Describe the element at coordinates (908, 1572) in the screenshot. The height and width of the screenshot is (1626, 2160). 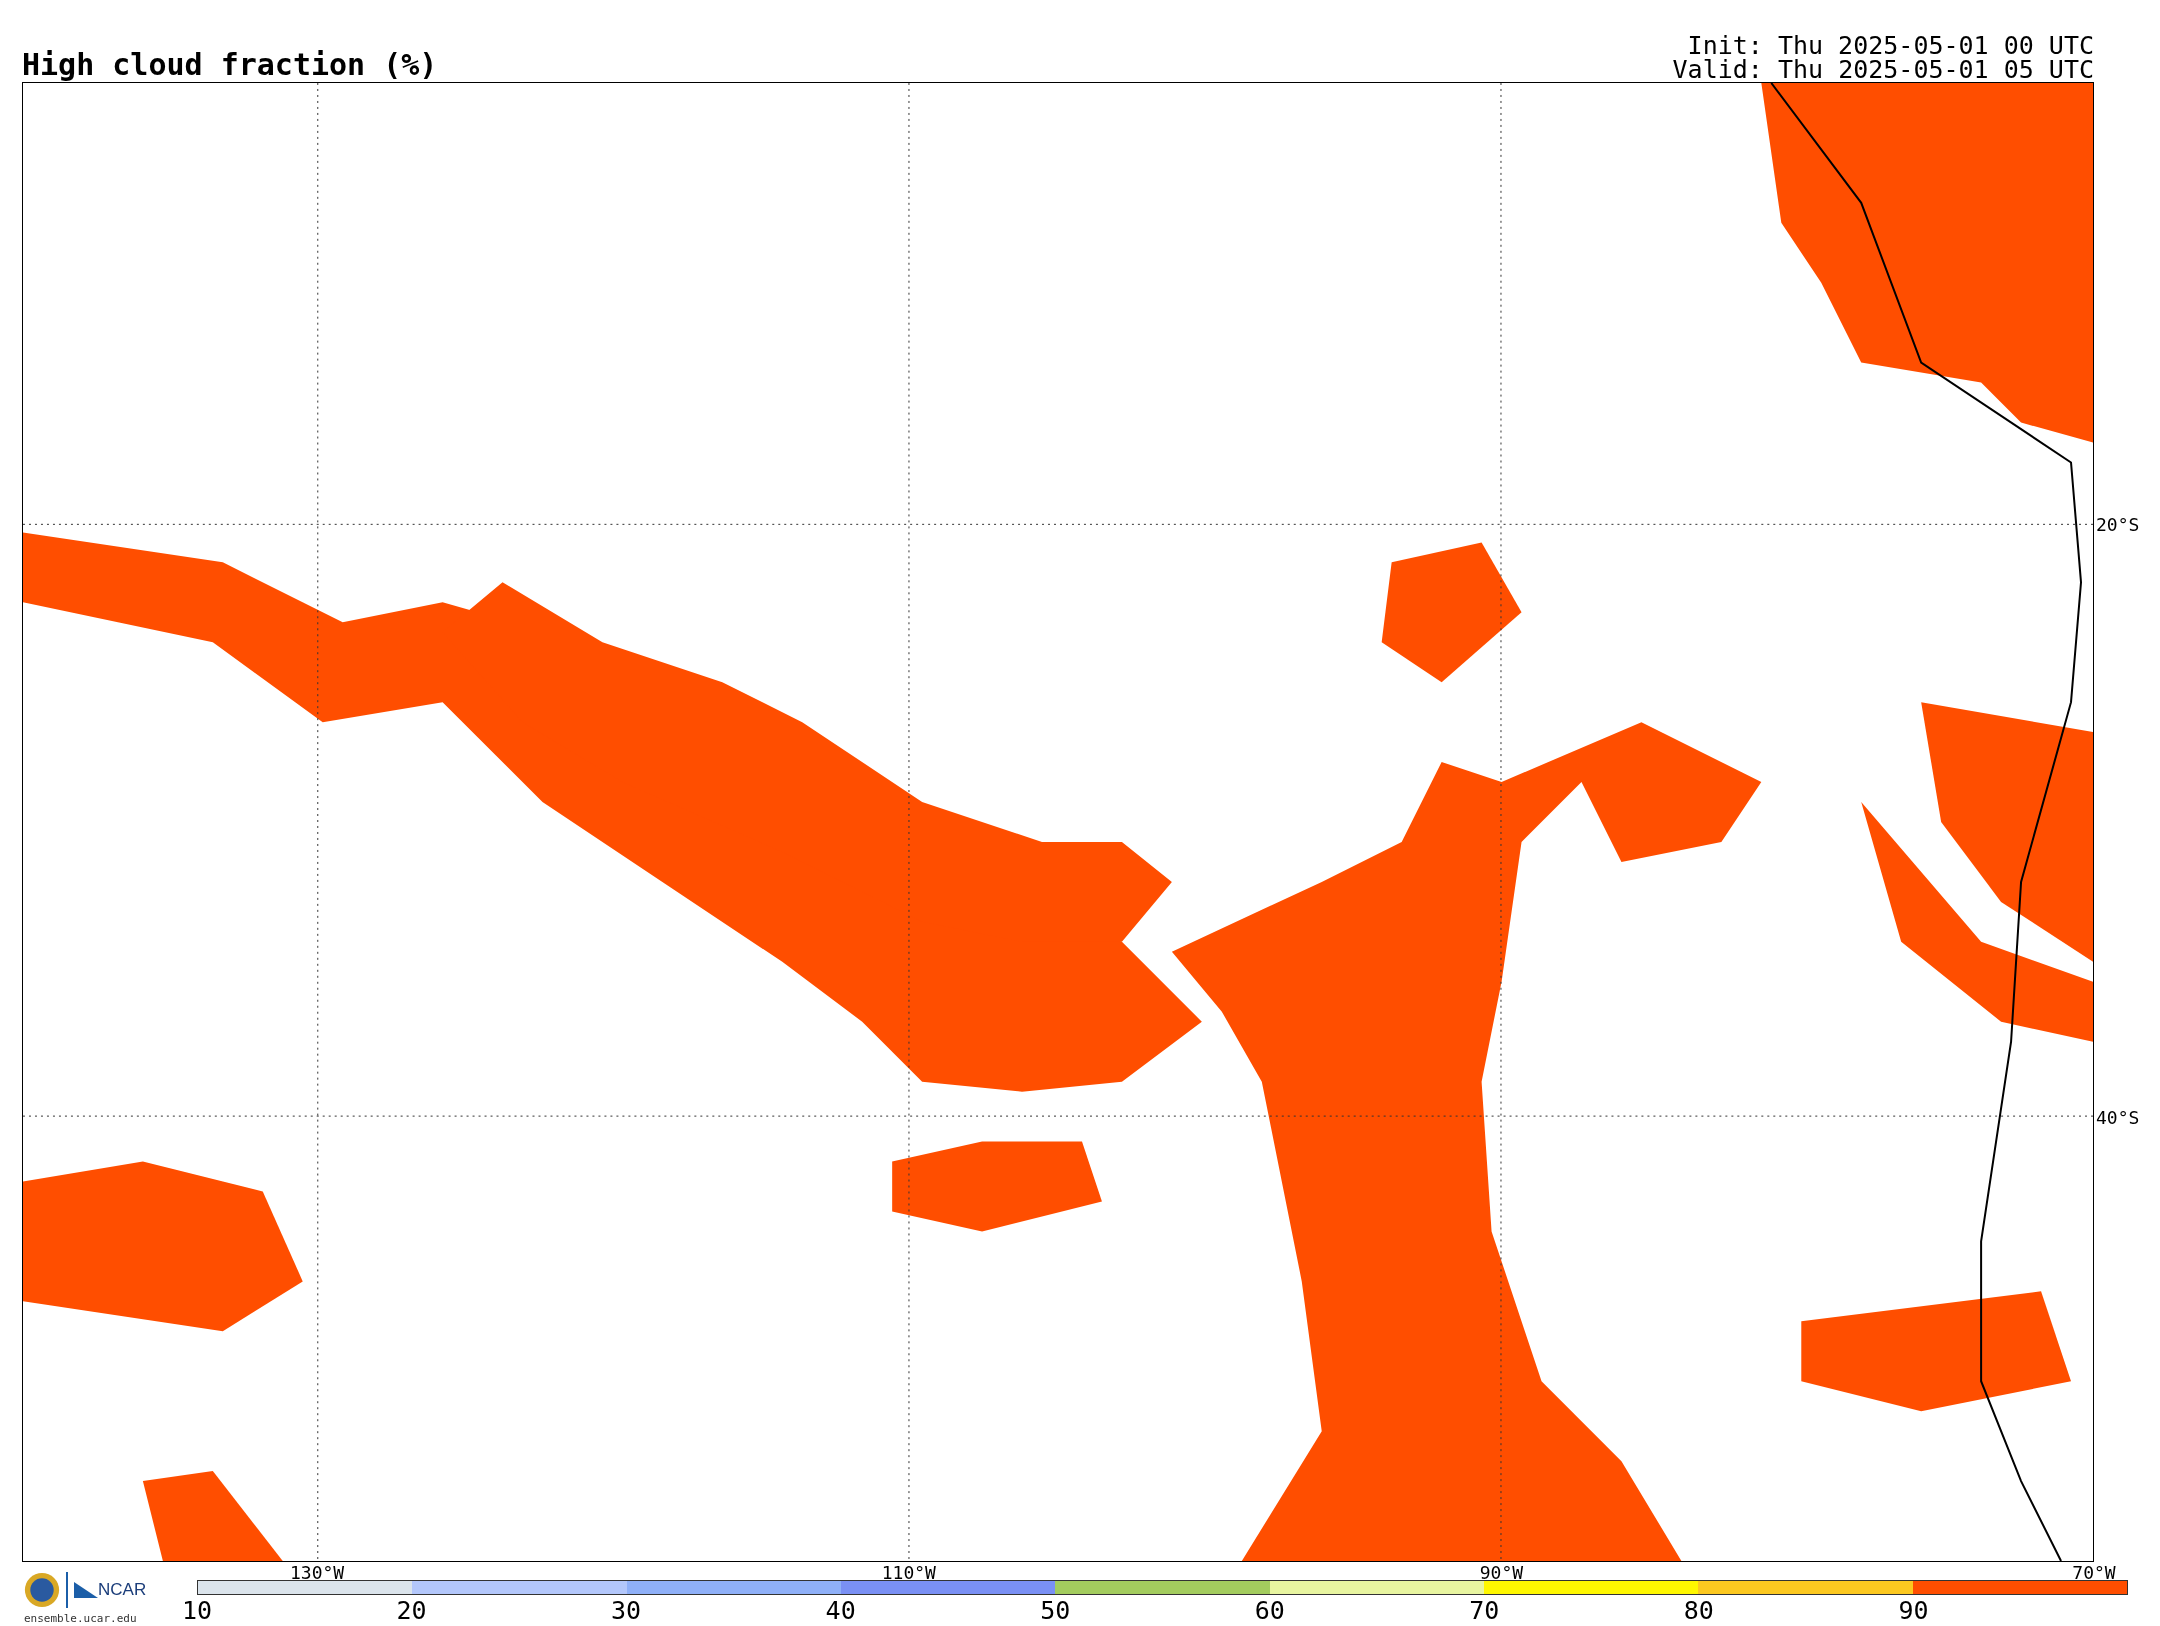
I see `longitude-label: 110°W` at that location.